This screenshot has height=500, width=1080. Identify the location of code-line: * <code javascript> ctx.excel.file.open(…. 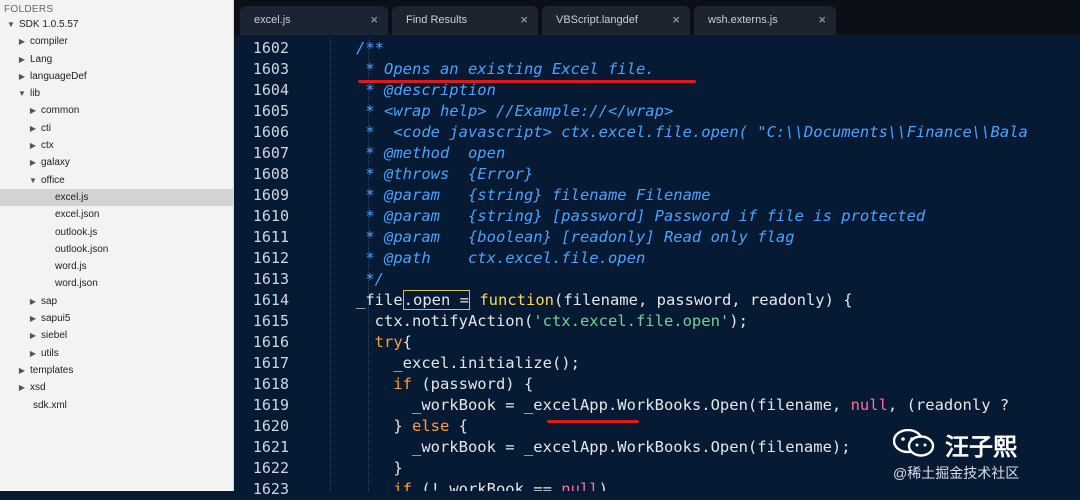
(690, 132).